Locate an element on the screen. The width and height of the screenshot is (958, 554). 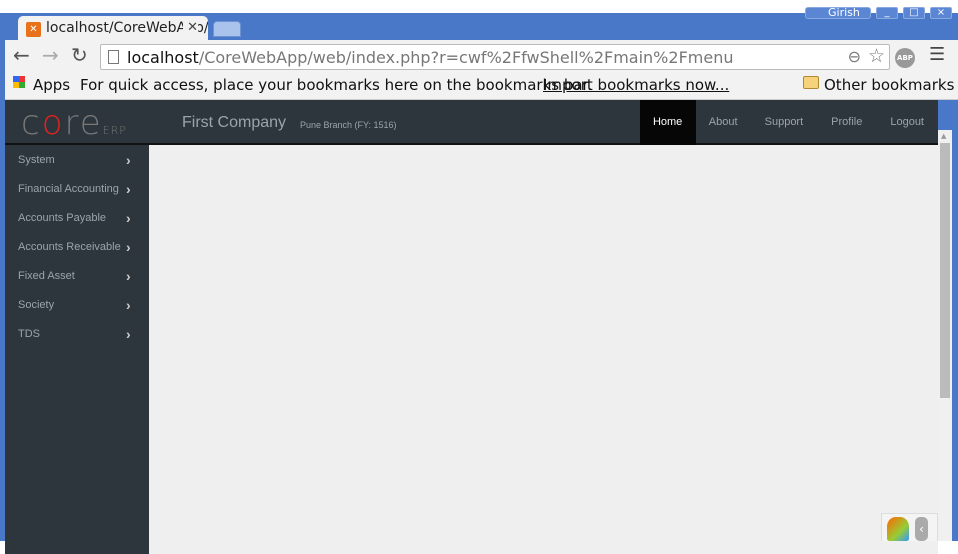
nav-logout: Logout is located at coordinates (907, 122).